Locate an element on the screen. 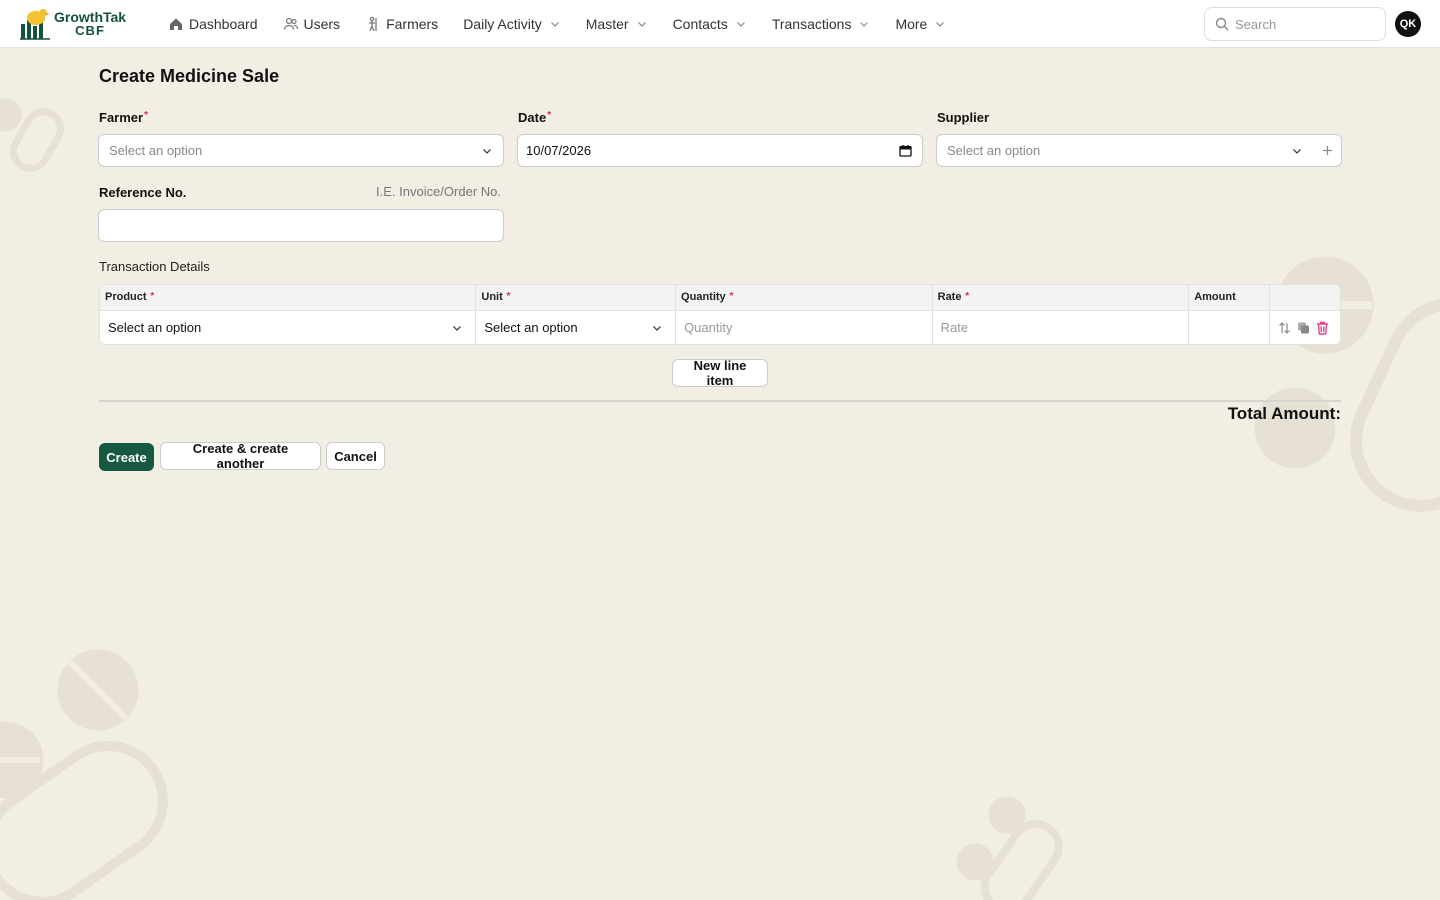  nav-contacts: Contacts is located at coordinates (710, 24).